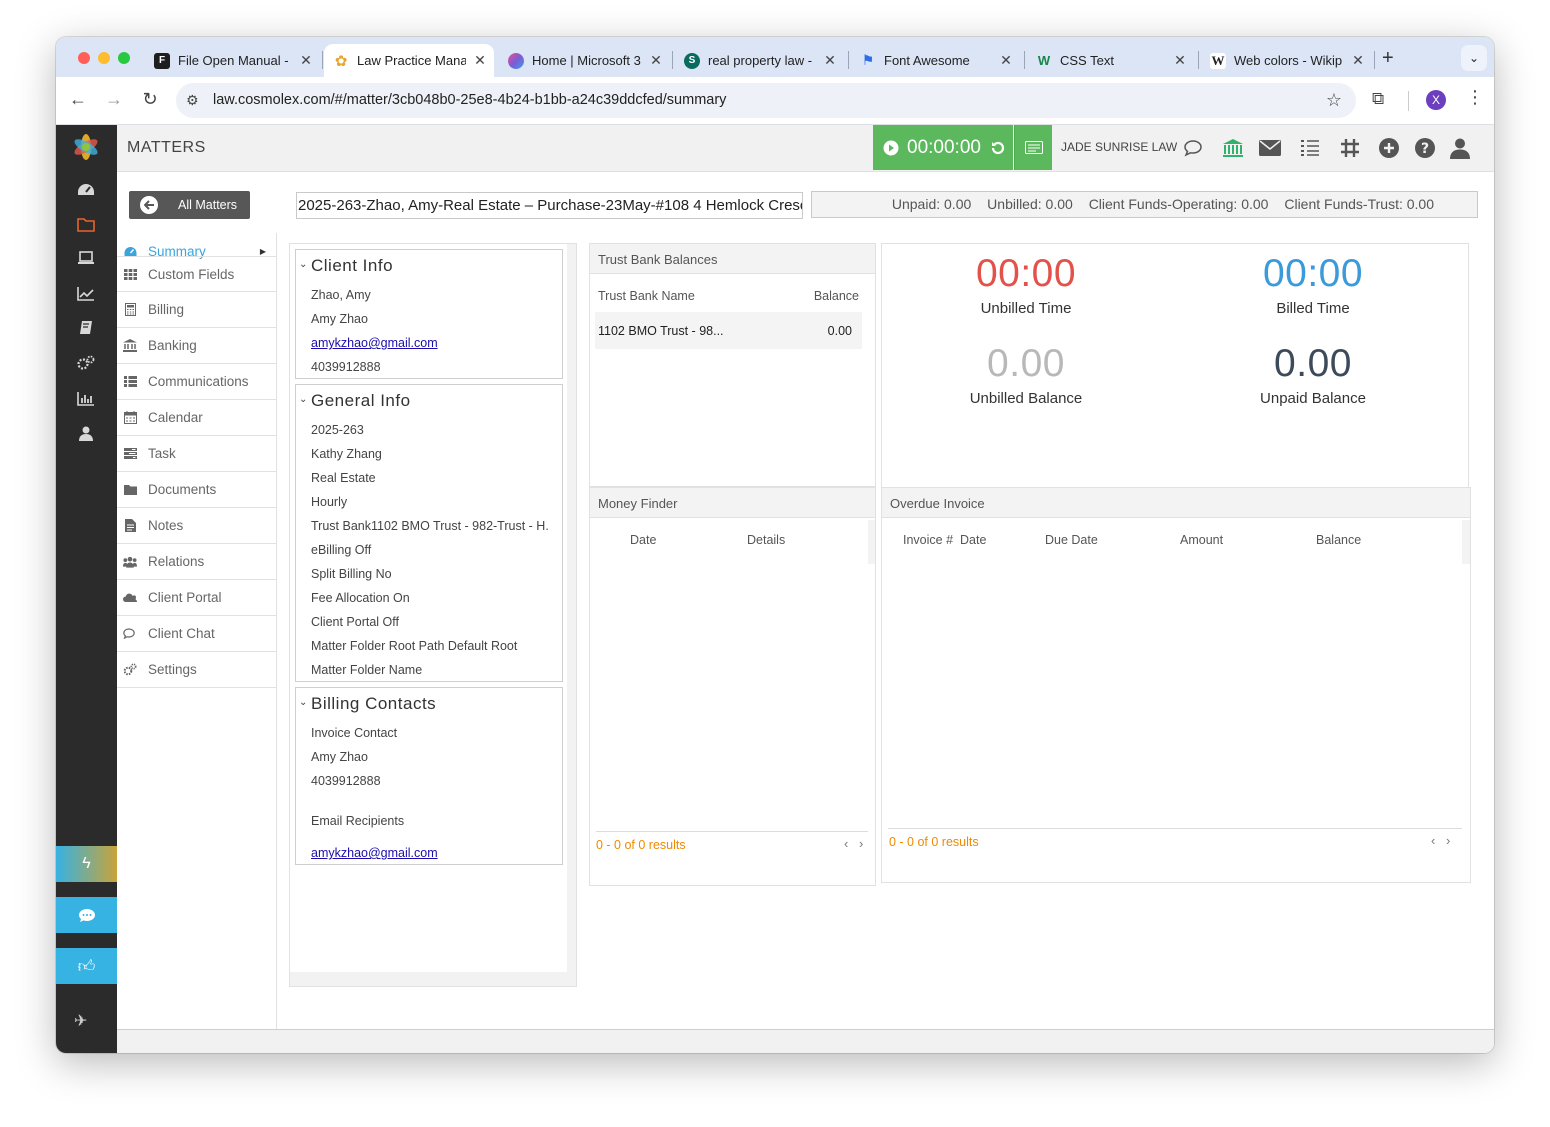 This screenshot has height=1127, width=1550. Describe the element at coordinates (836, 296) in the screenshot. I see `trust-balance-header: Balance` at that location.